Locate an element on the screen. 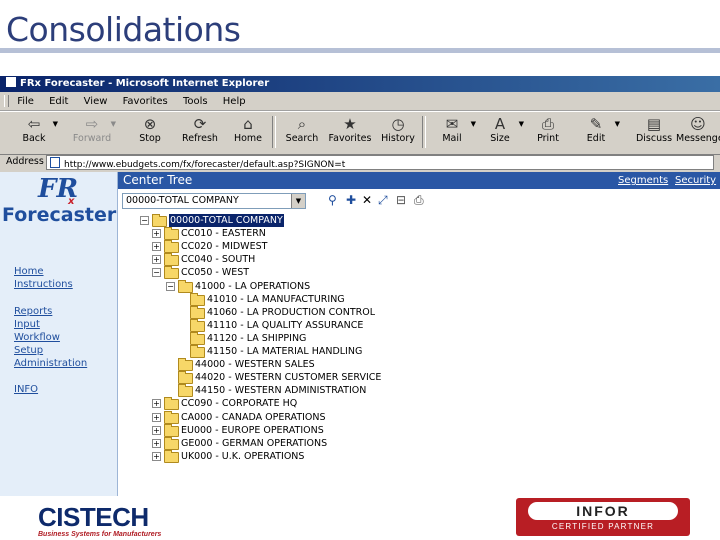 The image size is (720, 540). tree-node: 44020 - WESTERN CUSTOMER SERVICE is located at coordinates (418, 378).